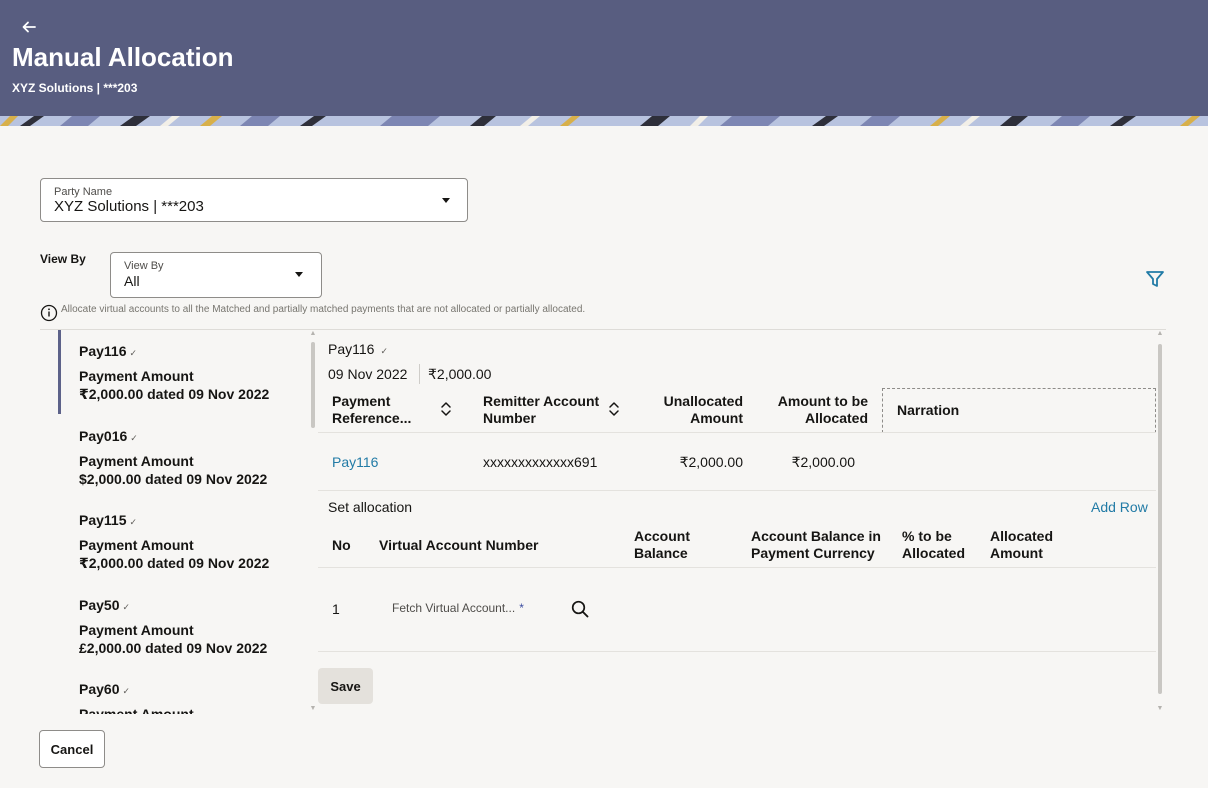 The height and width of the screenshot is (788, 1208). I want to click on party-name-label: Party Name, so click(83, 192).